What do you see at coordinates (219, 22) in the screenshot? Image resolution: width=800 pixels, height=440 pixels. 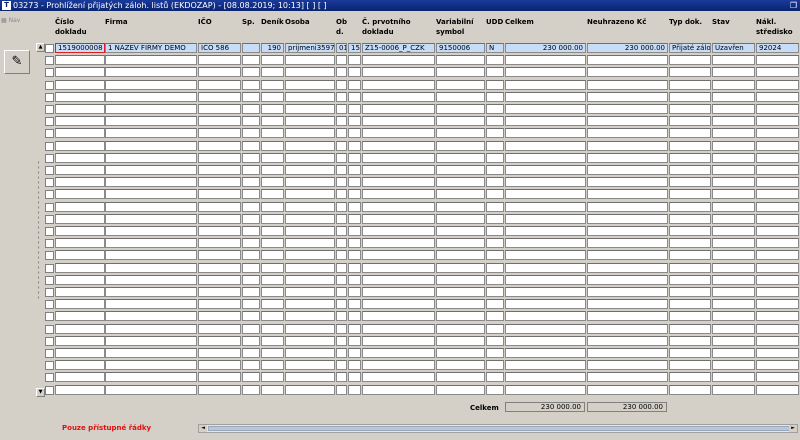 I see `column-header: IČO` at bounding box center [219, 22].